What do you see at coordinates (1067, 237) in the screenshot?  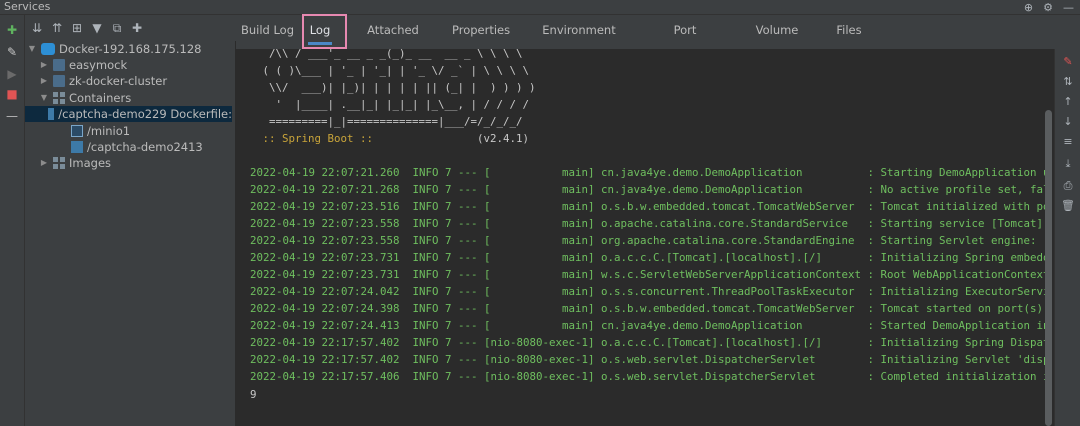 I see `right-toolbar: ✎ ⇅ ↑ ↓ ≡ ⤓ ⎙ 🗑` at bounding box center [1067, 237].